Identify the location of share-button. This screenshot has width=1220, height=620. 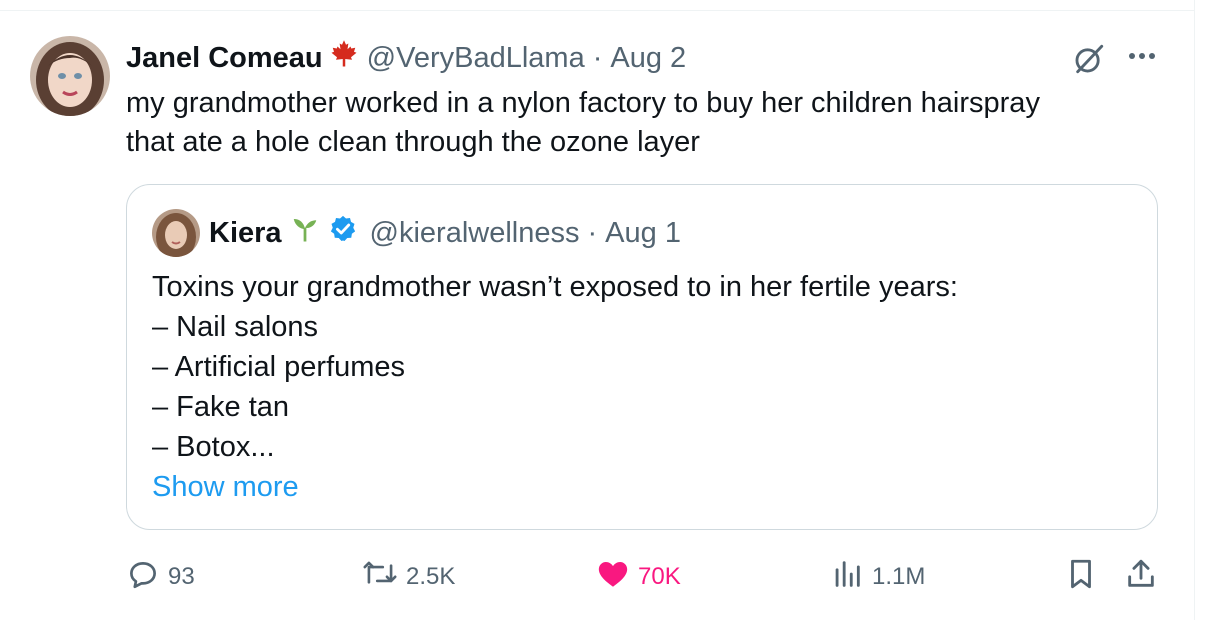
(1145, 577).